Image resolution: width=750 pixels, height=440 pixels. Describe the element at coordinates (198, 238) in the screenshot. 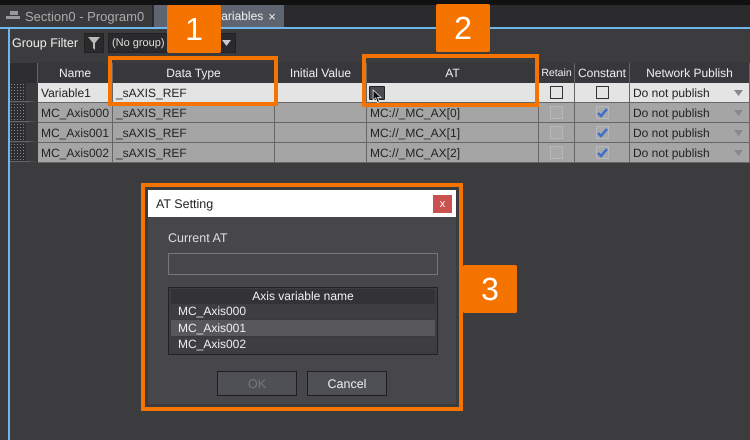

I see `field-label: Current AT` at that location.